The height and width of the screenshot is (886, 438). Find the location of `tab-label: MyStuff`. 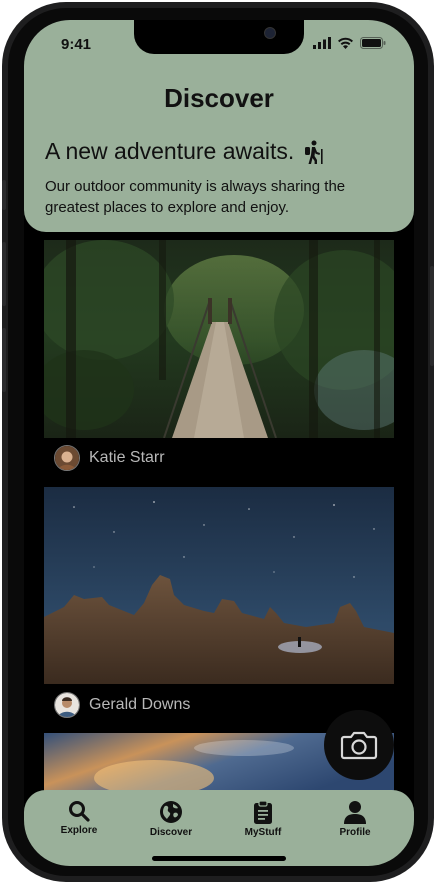

tab-label: MyStuff is located at coordinates (263, 832).